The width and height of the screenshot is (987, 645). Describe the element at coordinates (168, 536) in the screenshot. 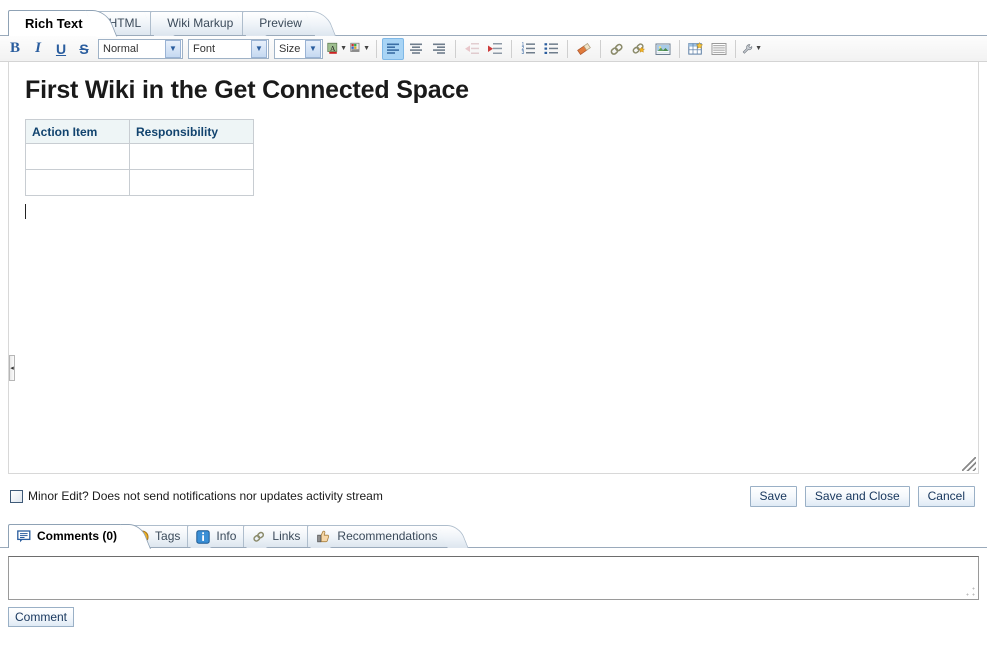

I see `tab-tags-label: Tags` at that location.